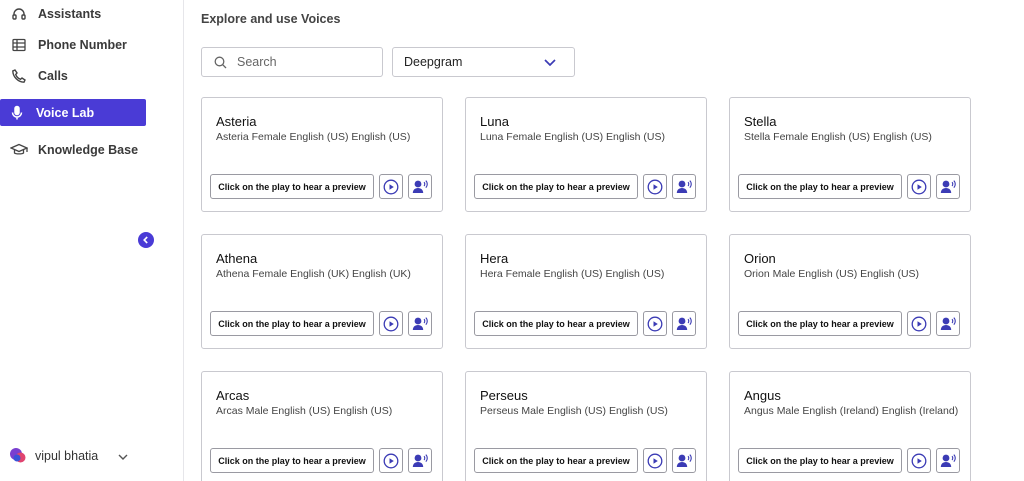 The height and width of the screenshot is (481, 1024). I want to click on voice-name: Hera, so click(494, 258).